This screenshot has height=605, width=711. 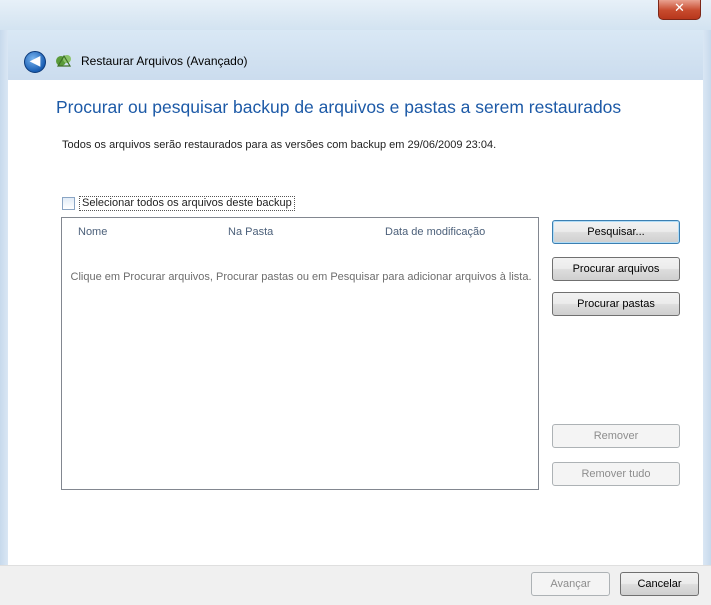 I want to click on back-arrow-icon: ◀, so click(x=35, y=61).